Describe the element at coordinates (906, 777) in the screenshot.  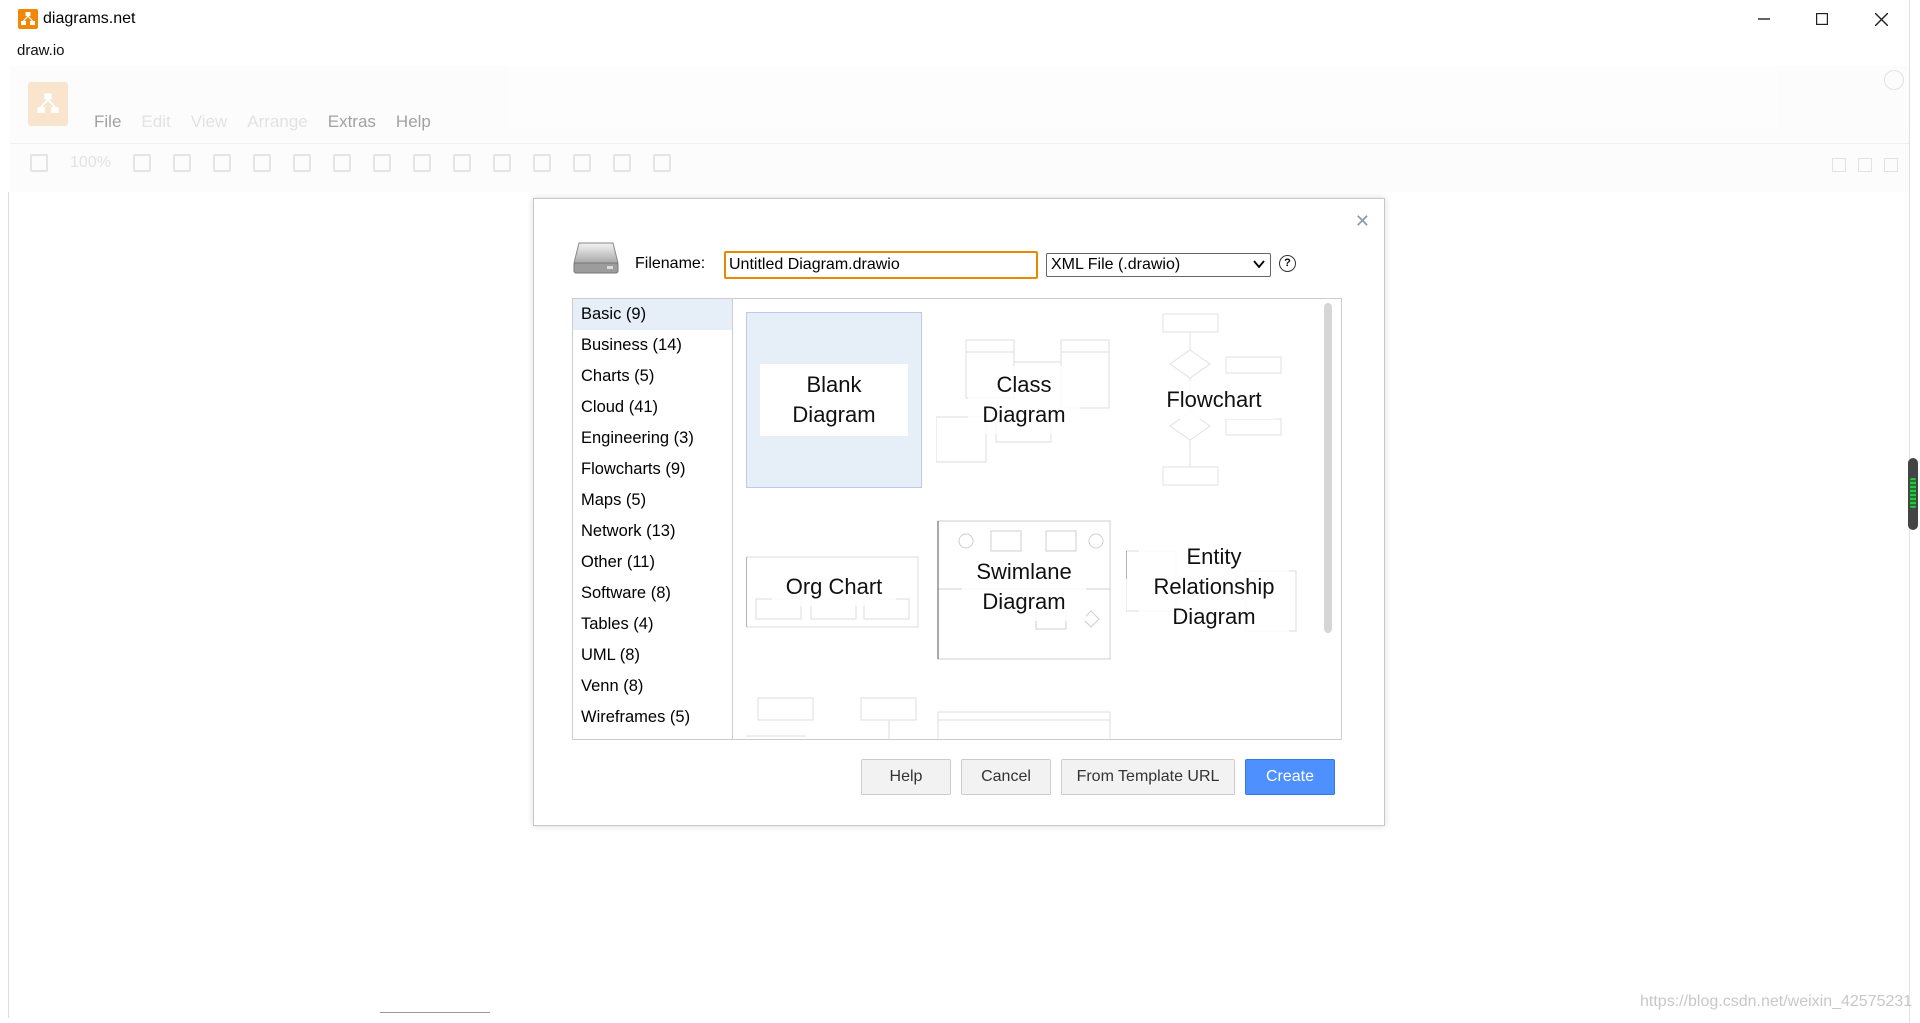
I see `help-button: Help` at that location.